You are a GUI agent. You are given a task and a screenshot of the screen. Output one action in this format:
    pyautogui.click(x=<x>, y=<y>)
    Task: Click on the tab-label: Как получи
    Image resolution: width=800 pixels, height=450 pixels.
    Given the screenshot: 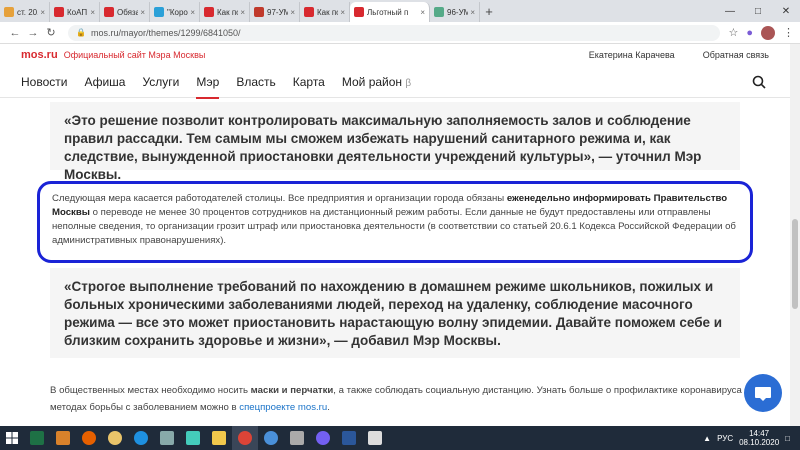 What is the action you would take?
    pyautogui.click(x=327, y=12)
    